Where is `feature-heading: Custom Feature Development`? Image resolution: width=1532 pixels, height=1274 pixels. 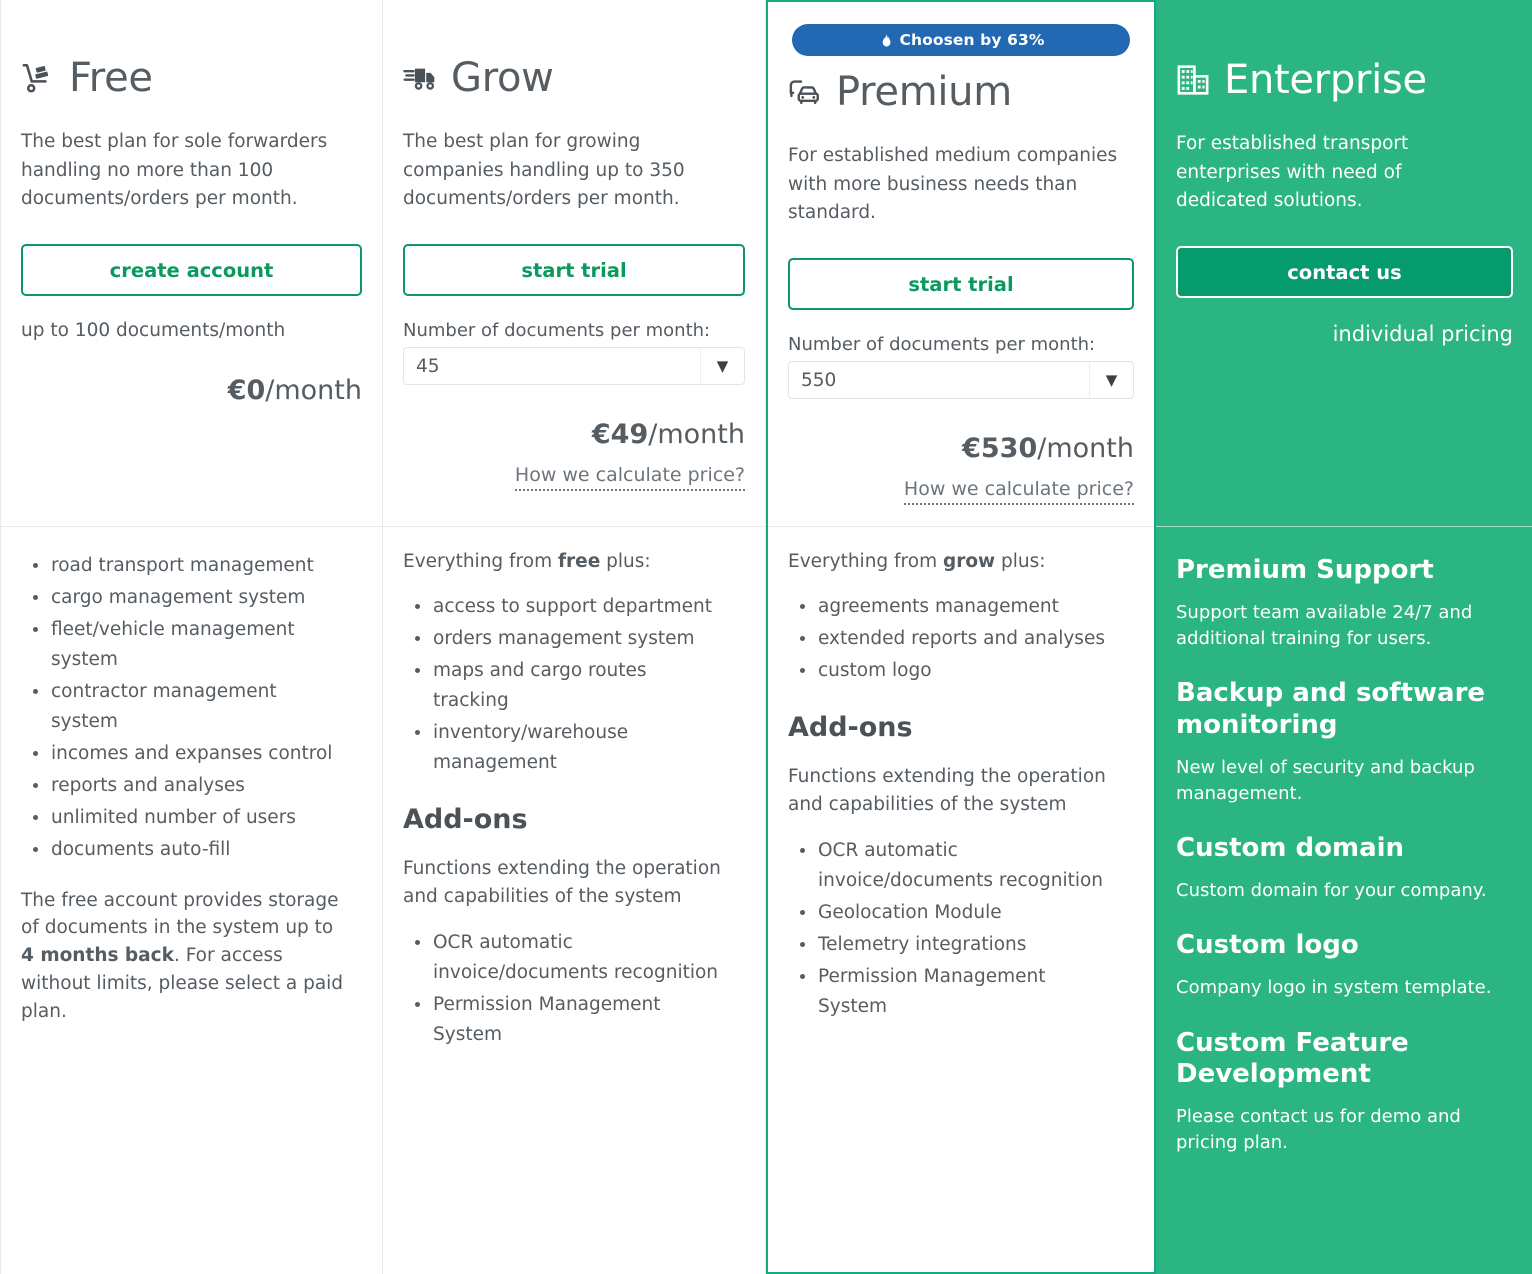 feature-heading: Custom Feature Development is located at coordinates (1292, 1058).